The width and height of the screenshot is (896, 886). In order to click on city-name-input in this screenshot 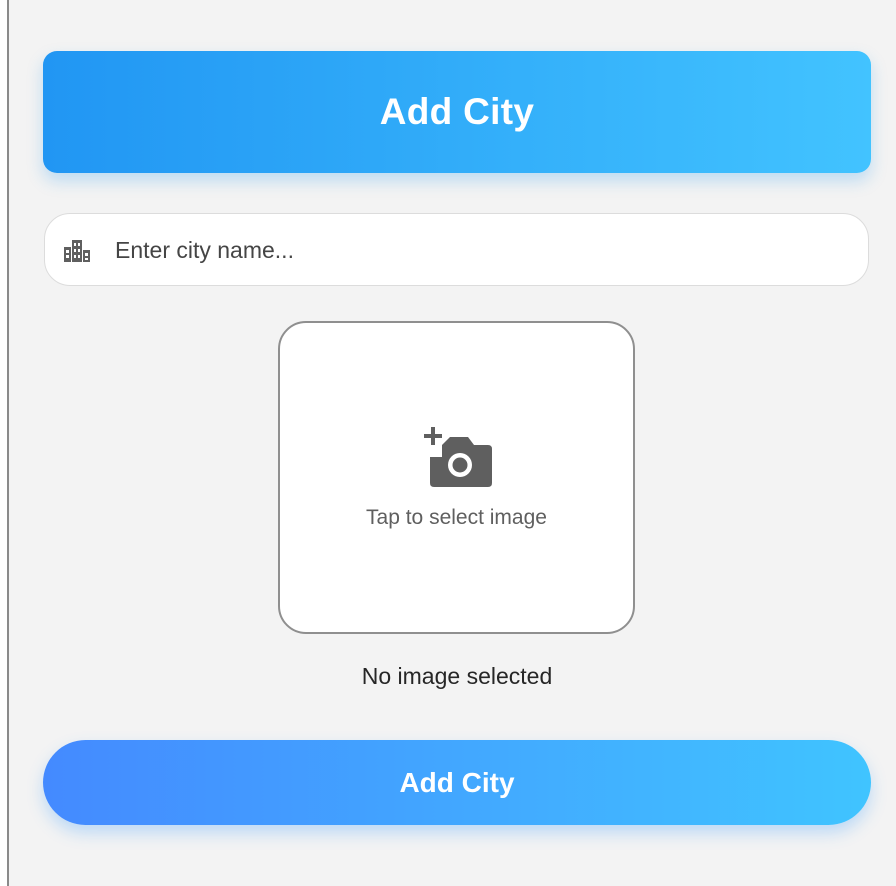, I will do `click(475, 250)`.